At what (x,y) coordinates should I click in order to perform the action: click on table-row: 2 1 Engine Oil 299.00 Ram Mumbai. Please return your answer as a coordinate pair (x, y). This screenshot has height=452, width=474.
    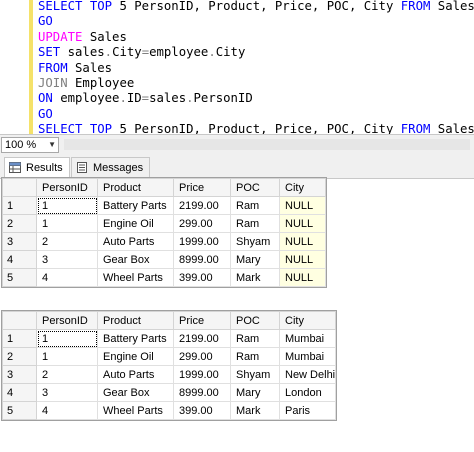
    Looking at the image, I should click on (169, 356).